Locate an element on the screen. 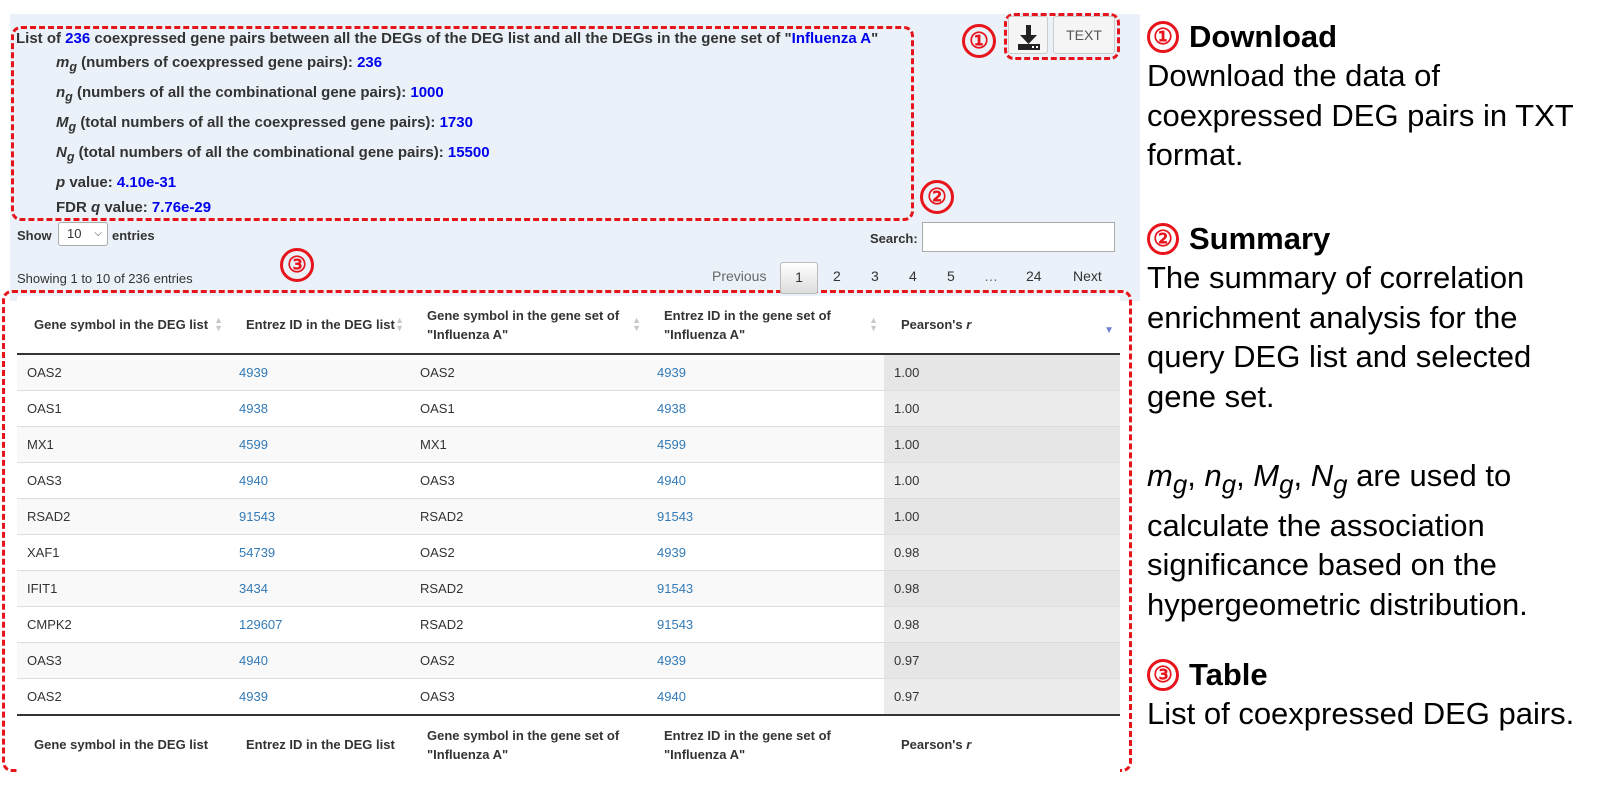 The height and width of the screenshot is (809, 1597). table-row: XAF1 54739 OAS2 4939 0.98 is located at coordinates (568, 552).